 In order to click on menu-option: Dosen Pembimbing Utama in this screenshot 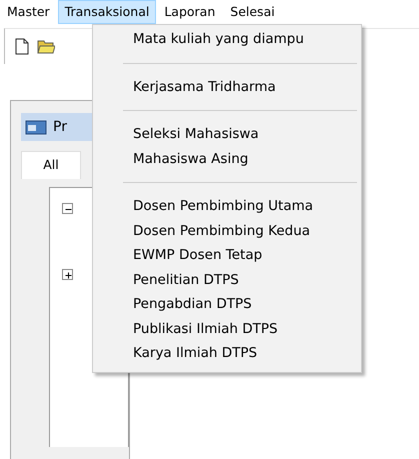, I will do `click(227, 206)`.